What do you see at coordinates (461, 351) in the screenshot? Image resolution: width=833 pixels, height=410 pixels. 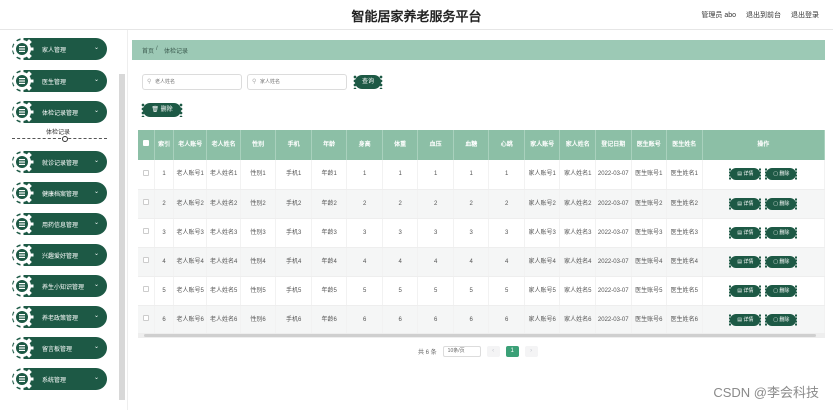 I see `page-size-select: 10条/页` at bounding box center [461, 351].